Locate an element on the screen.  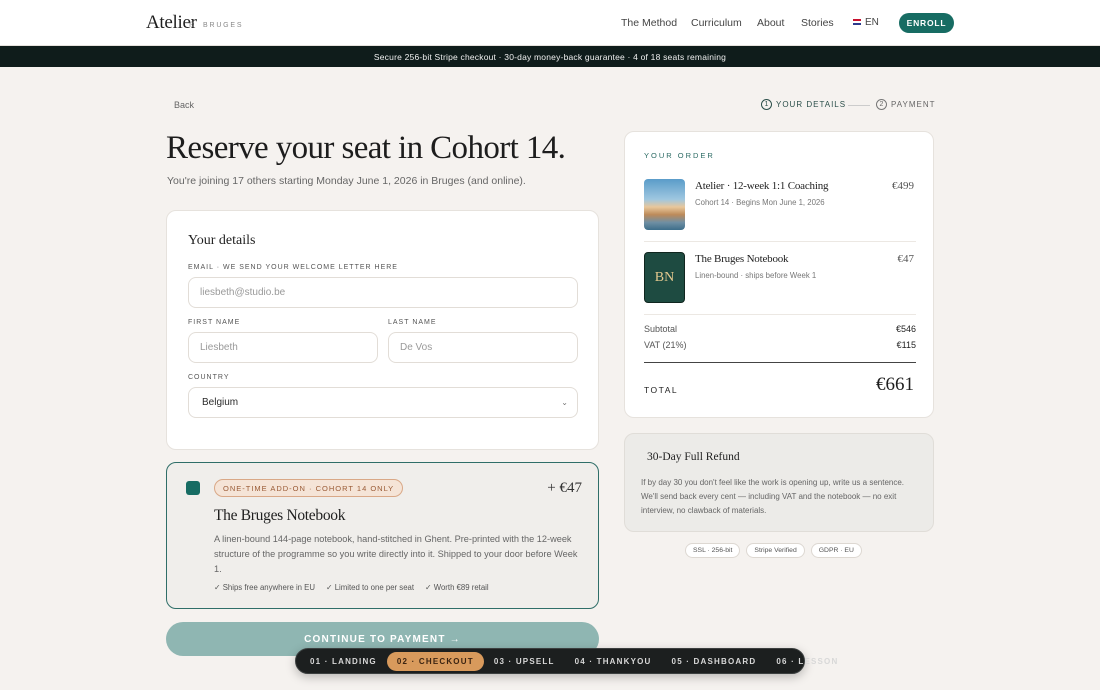
details-title: Your details is located at coordinates (222, 240).